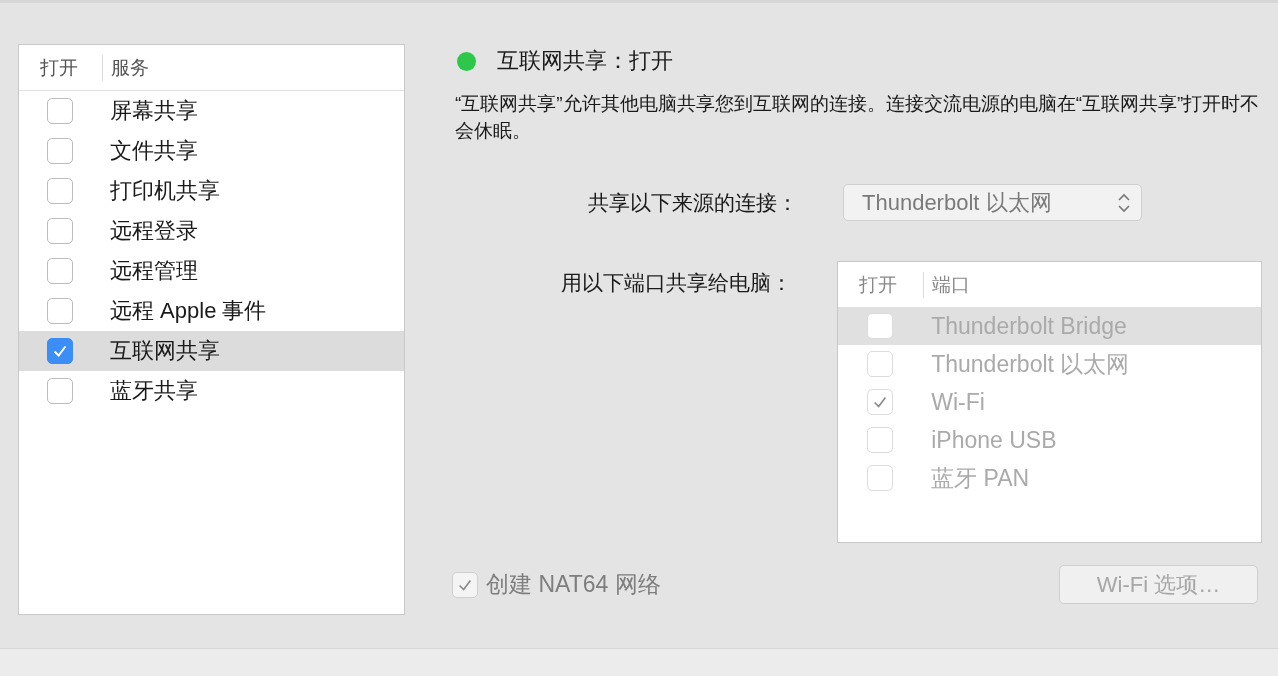 This screenshot has height=676, width=1278. I want to click on service-name: 互联网共享, so click(165, 351).